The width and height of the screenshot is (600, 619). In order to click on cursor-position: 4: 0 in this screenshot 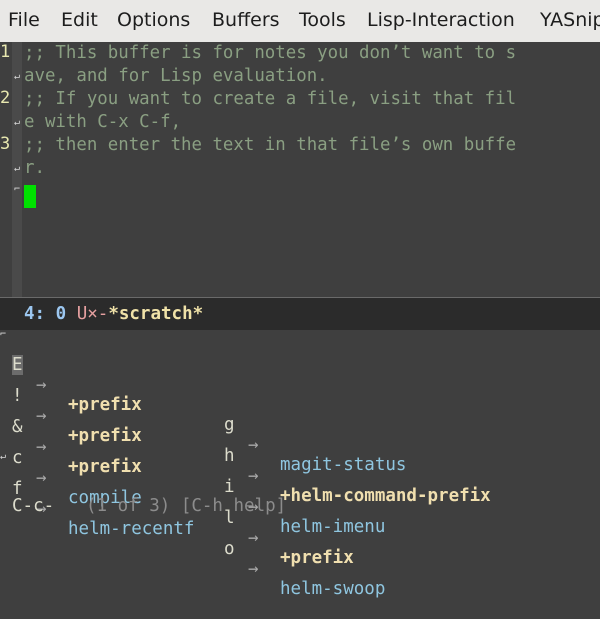, I will do `click(45, 314)`.